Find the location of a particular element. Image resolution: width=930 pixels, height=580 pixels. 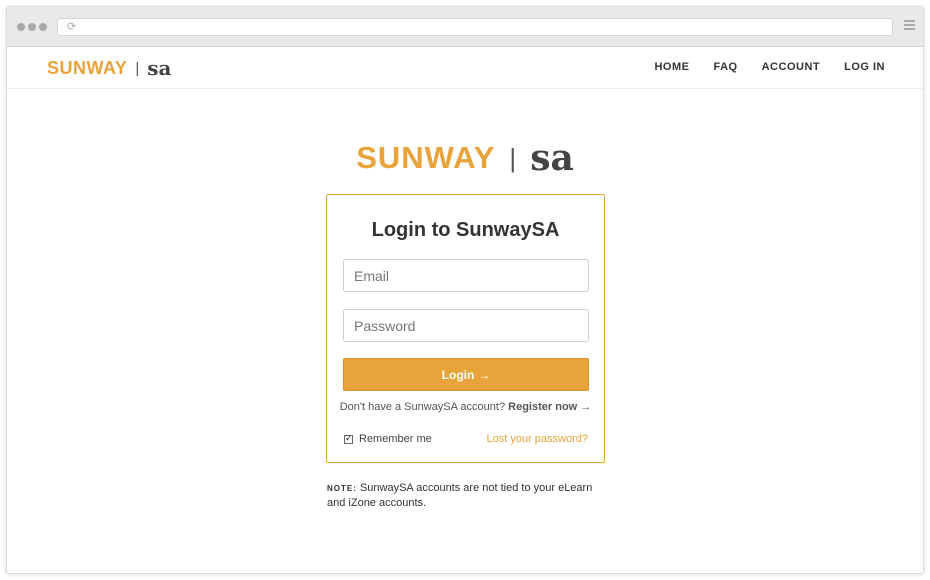

remember-me: Remember me is located at coordinates (388, 439).